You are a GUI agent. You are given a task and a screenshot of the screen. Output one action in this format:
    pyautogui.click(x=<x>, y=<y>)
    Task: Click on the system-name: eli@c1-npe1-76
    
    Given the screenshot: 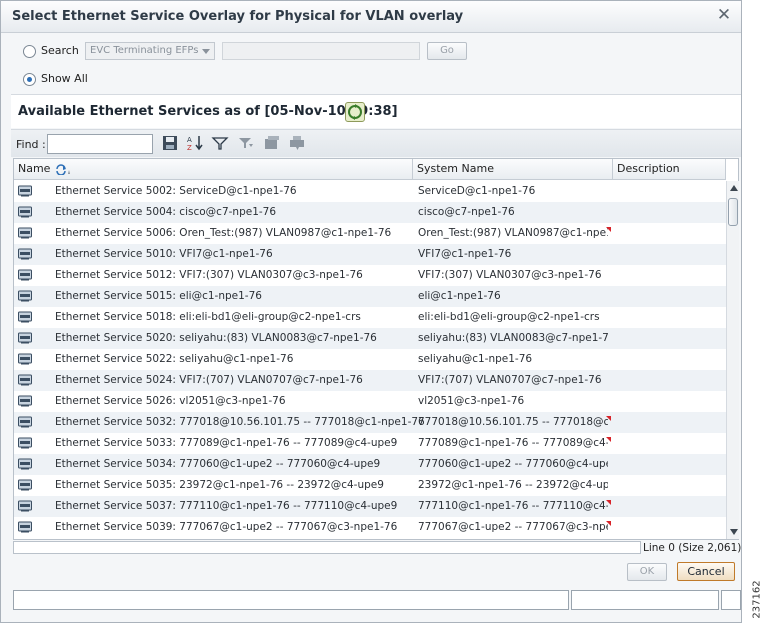 What is the action you would take?
    pyautogui.click(x=459, y=296)
    